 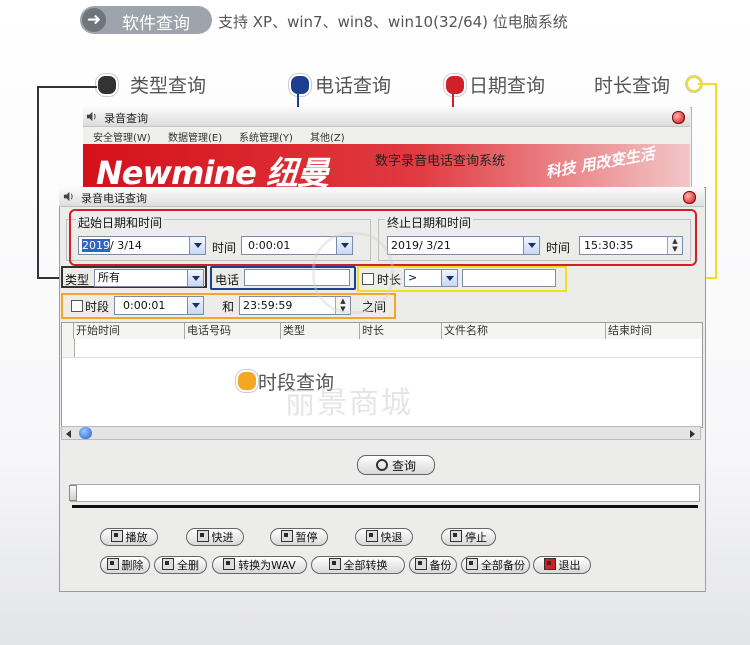 What do you see at coordinates (503, 565) in the screenshot?
I see `backup-all-label: 全部备份` at bounding box center [503, 565].